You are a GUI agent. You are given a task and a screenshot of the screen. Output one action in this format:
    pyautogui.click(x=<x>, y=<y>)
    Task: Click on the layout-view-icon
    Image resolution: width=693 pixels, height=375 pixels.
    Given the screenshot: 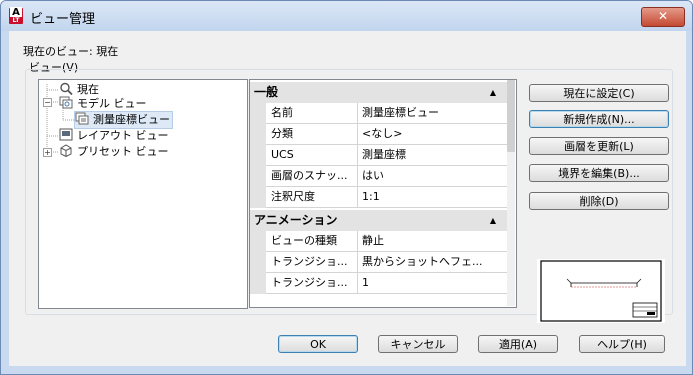 What is the action you would take?
    pyautogui.click(x=66, y=134)
    